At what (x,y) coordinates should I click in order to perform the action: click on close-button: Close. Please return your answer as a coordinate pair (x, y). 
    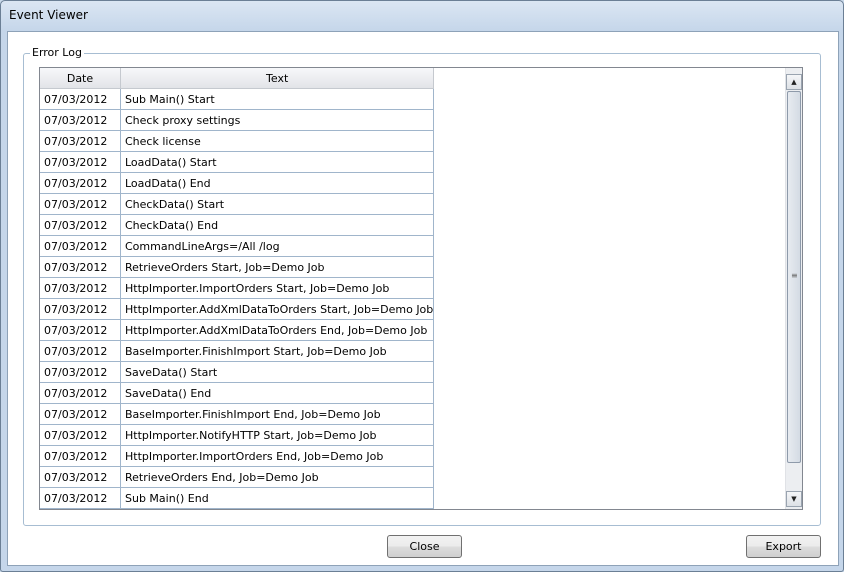
    Looking at the image, I should click on (424, 546).